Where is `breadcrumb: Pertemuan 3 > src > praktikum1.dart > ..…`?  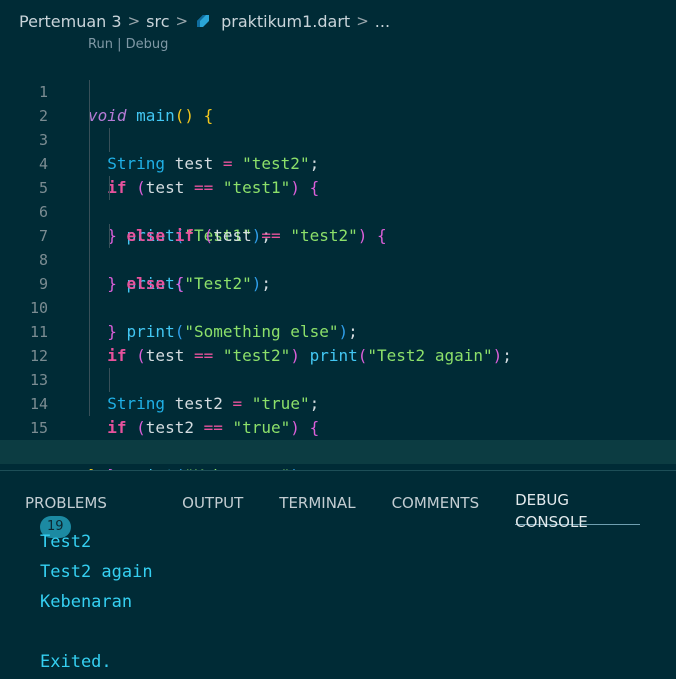
breadcrumb: Pertemuan 3 > src > praktikum1.dart > ..… is located at coordinates (204, 21).